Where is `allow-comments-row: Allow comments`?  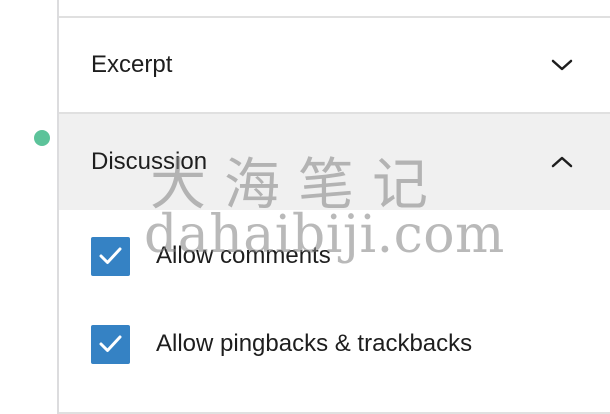
allow-comments-row: Allow comments is located at coordinates (341, 256).